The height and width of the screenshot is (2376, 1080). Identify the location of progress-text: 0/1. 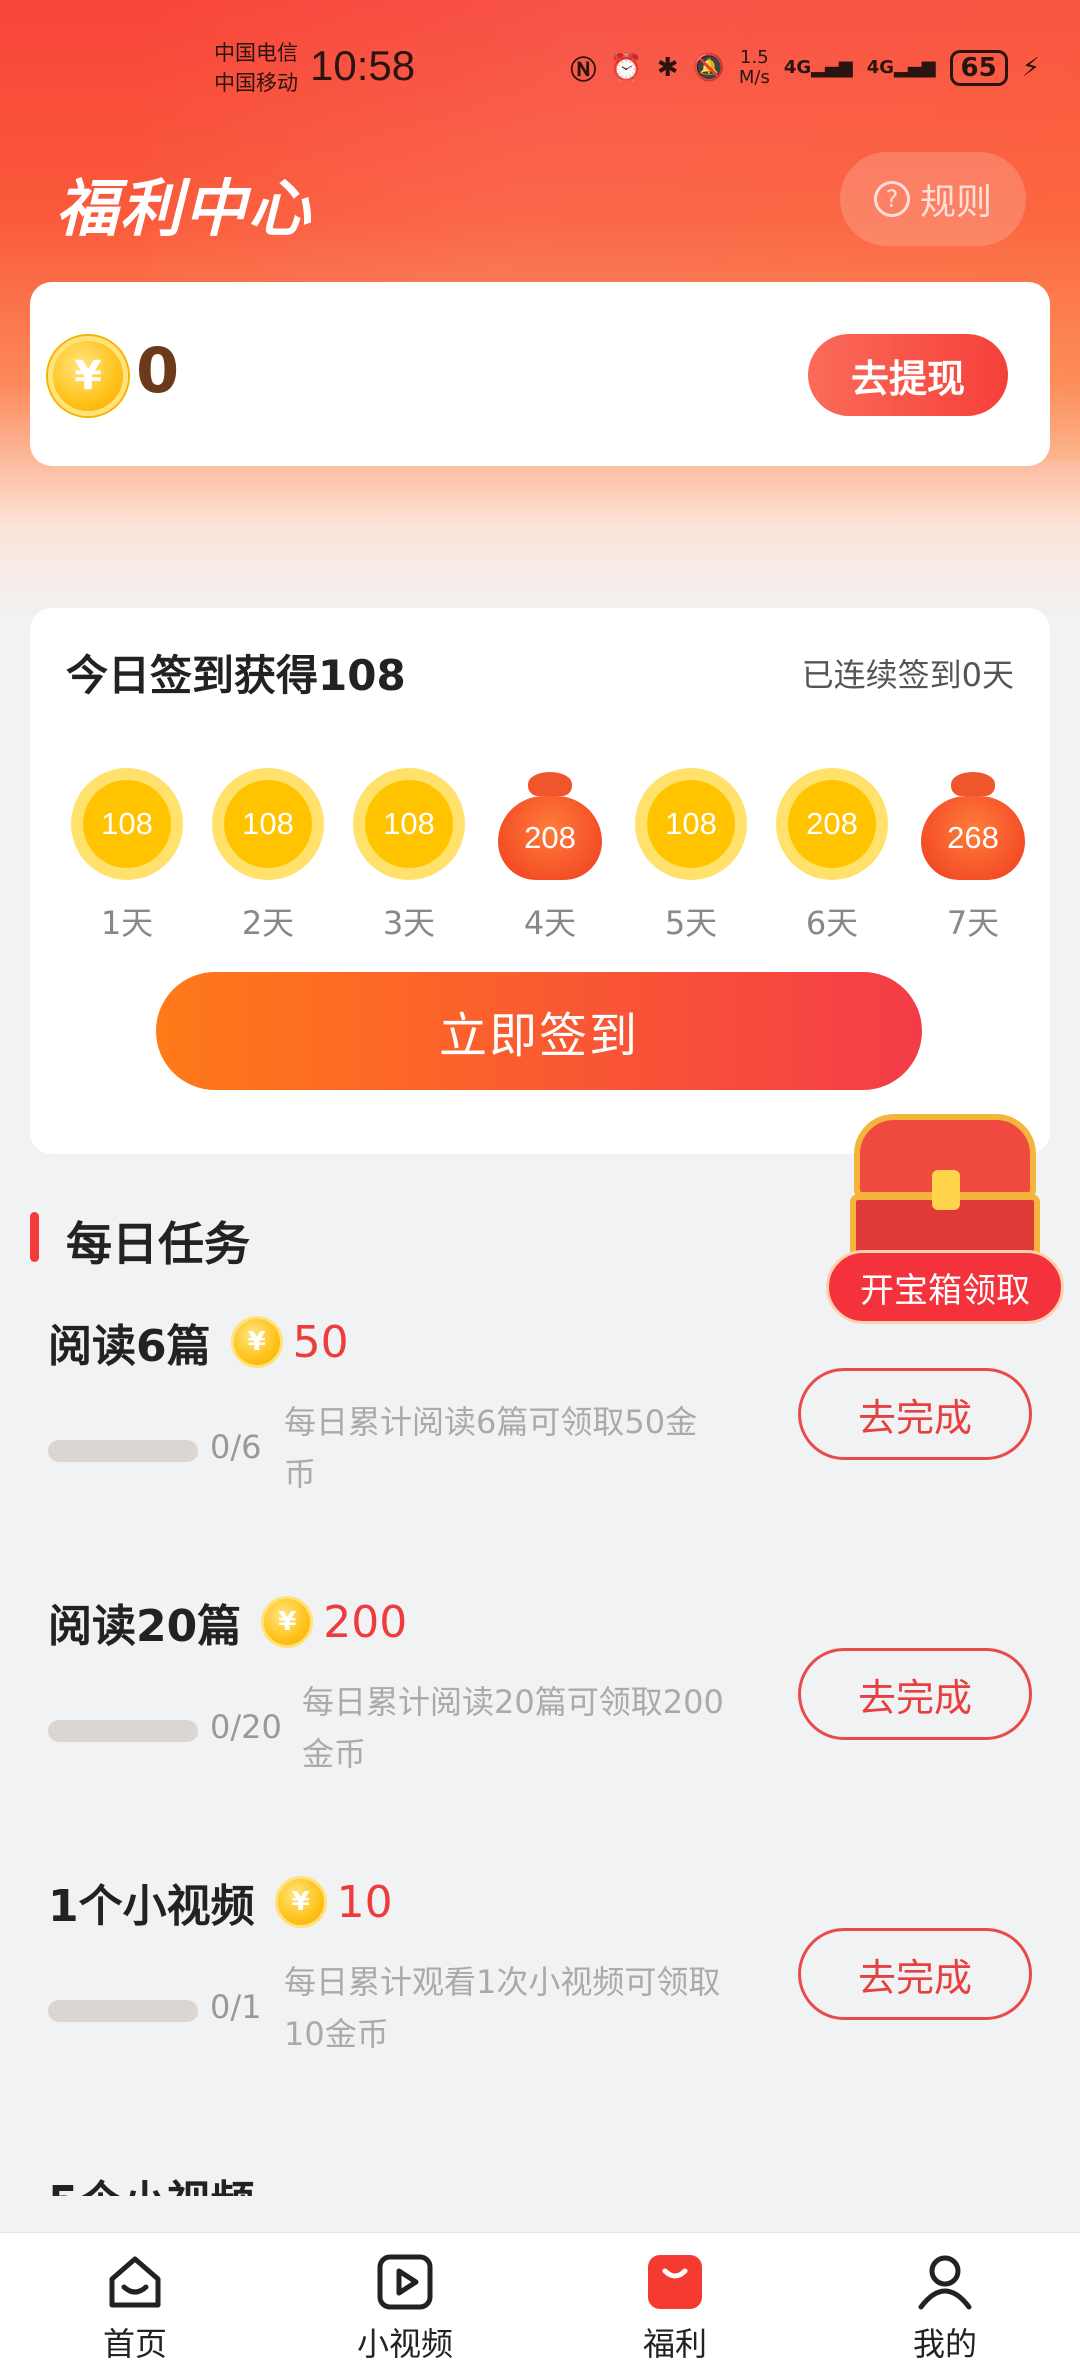
(236, 2007).